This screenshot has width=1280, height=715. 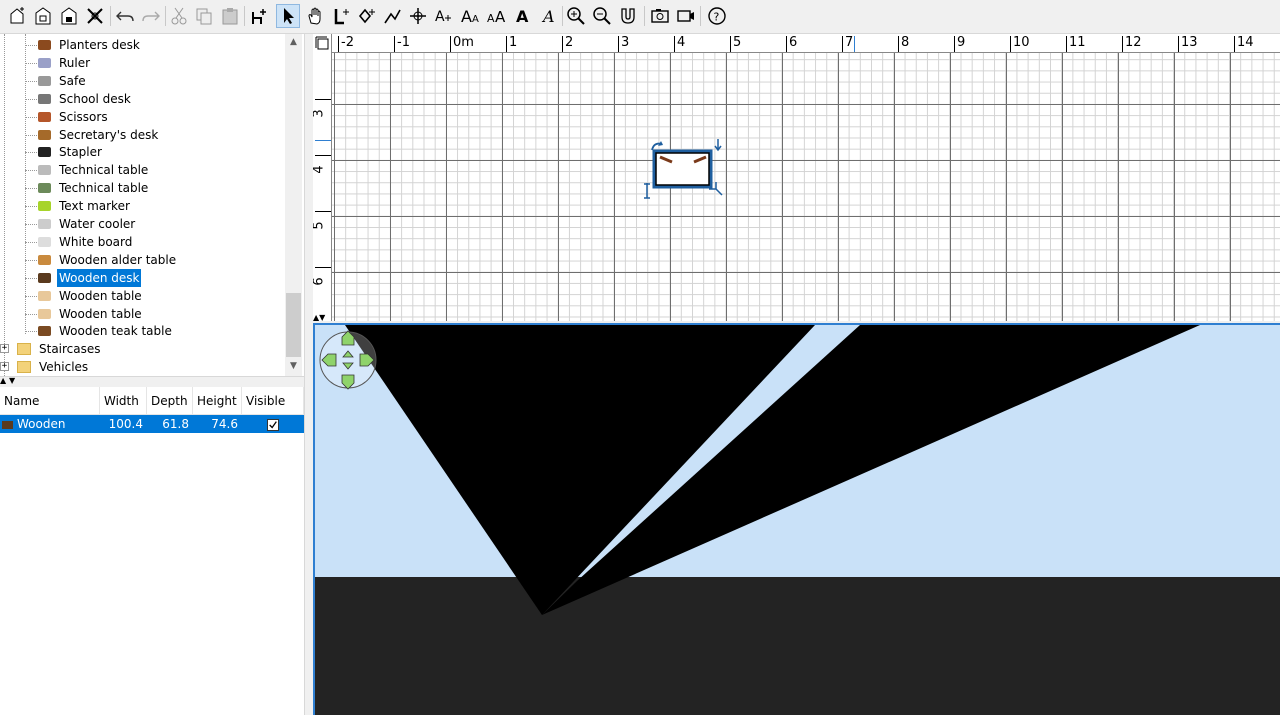 What do you see at coordinates (44, 81) in the screenshot?
I see `safe-icon` at bounding box center [44, 81].